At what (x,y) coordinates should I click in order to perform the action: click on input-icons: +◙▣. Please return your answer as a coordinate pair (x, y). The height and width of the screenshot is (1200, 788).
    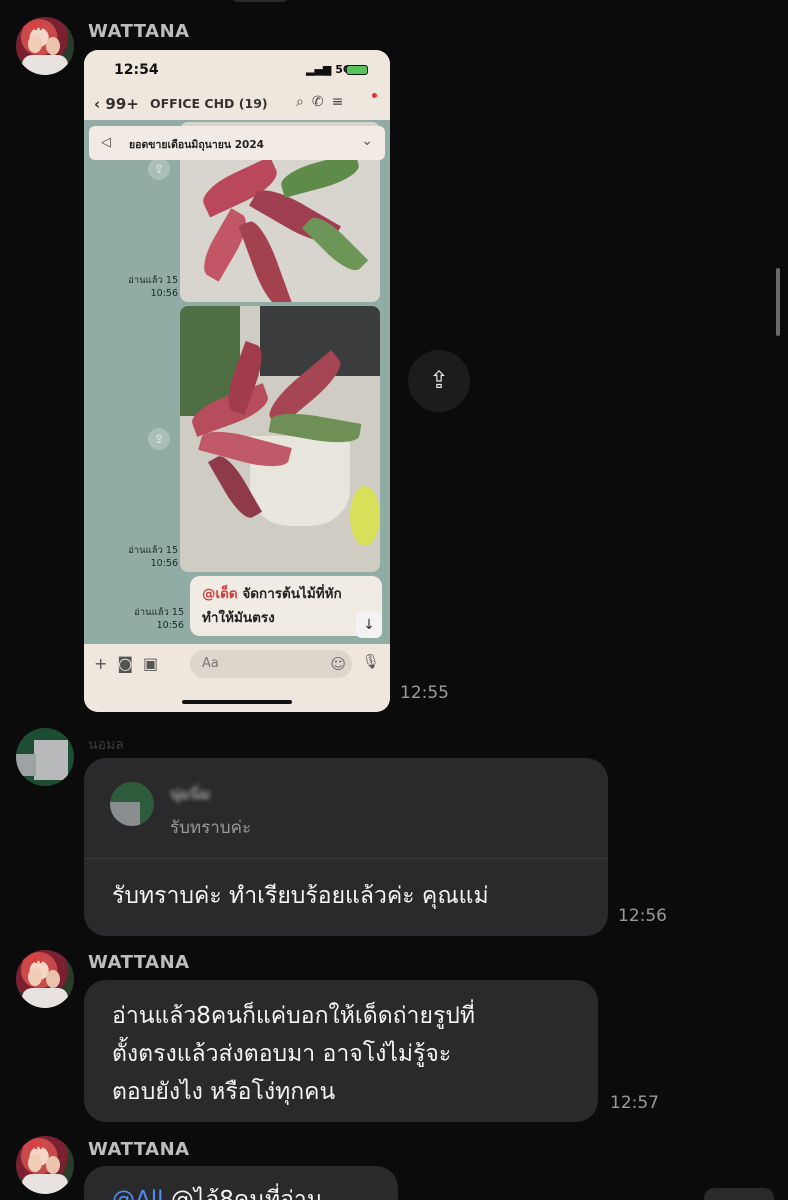
    Looking at the image, I should click on (131, 663).